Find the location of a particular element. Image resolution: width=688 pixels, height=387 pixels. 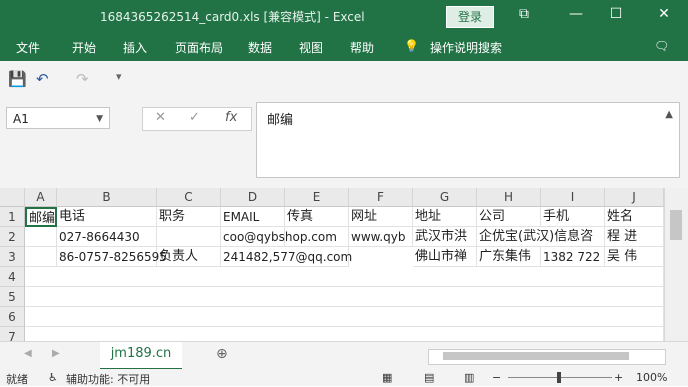

vertical-scroll-thumb is located at coordinates (676, 225).